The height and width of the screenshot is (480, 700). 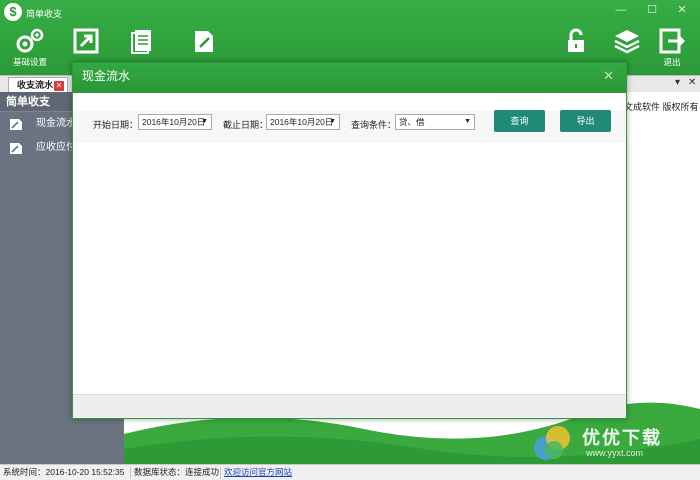 I want to click on lock-icon, so click(x=576, y=40).